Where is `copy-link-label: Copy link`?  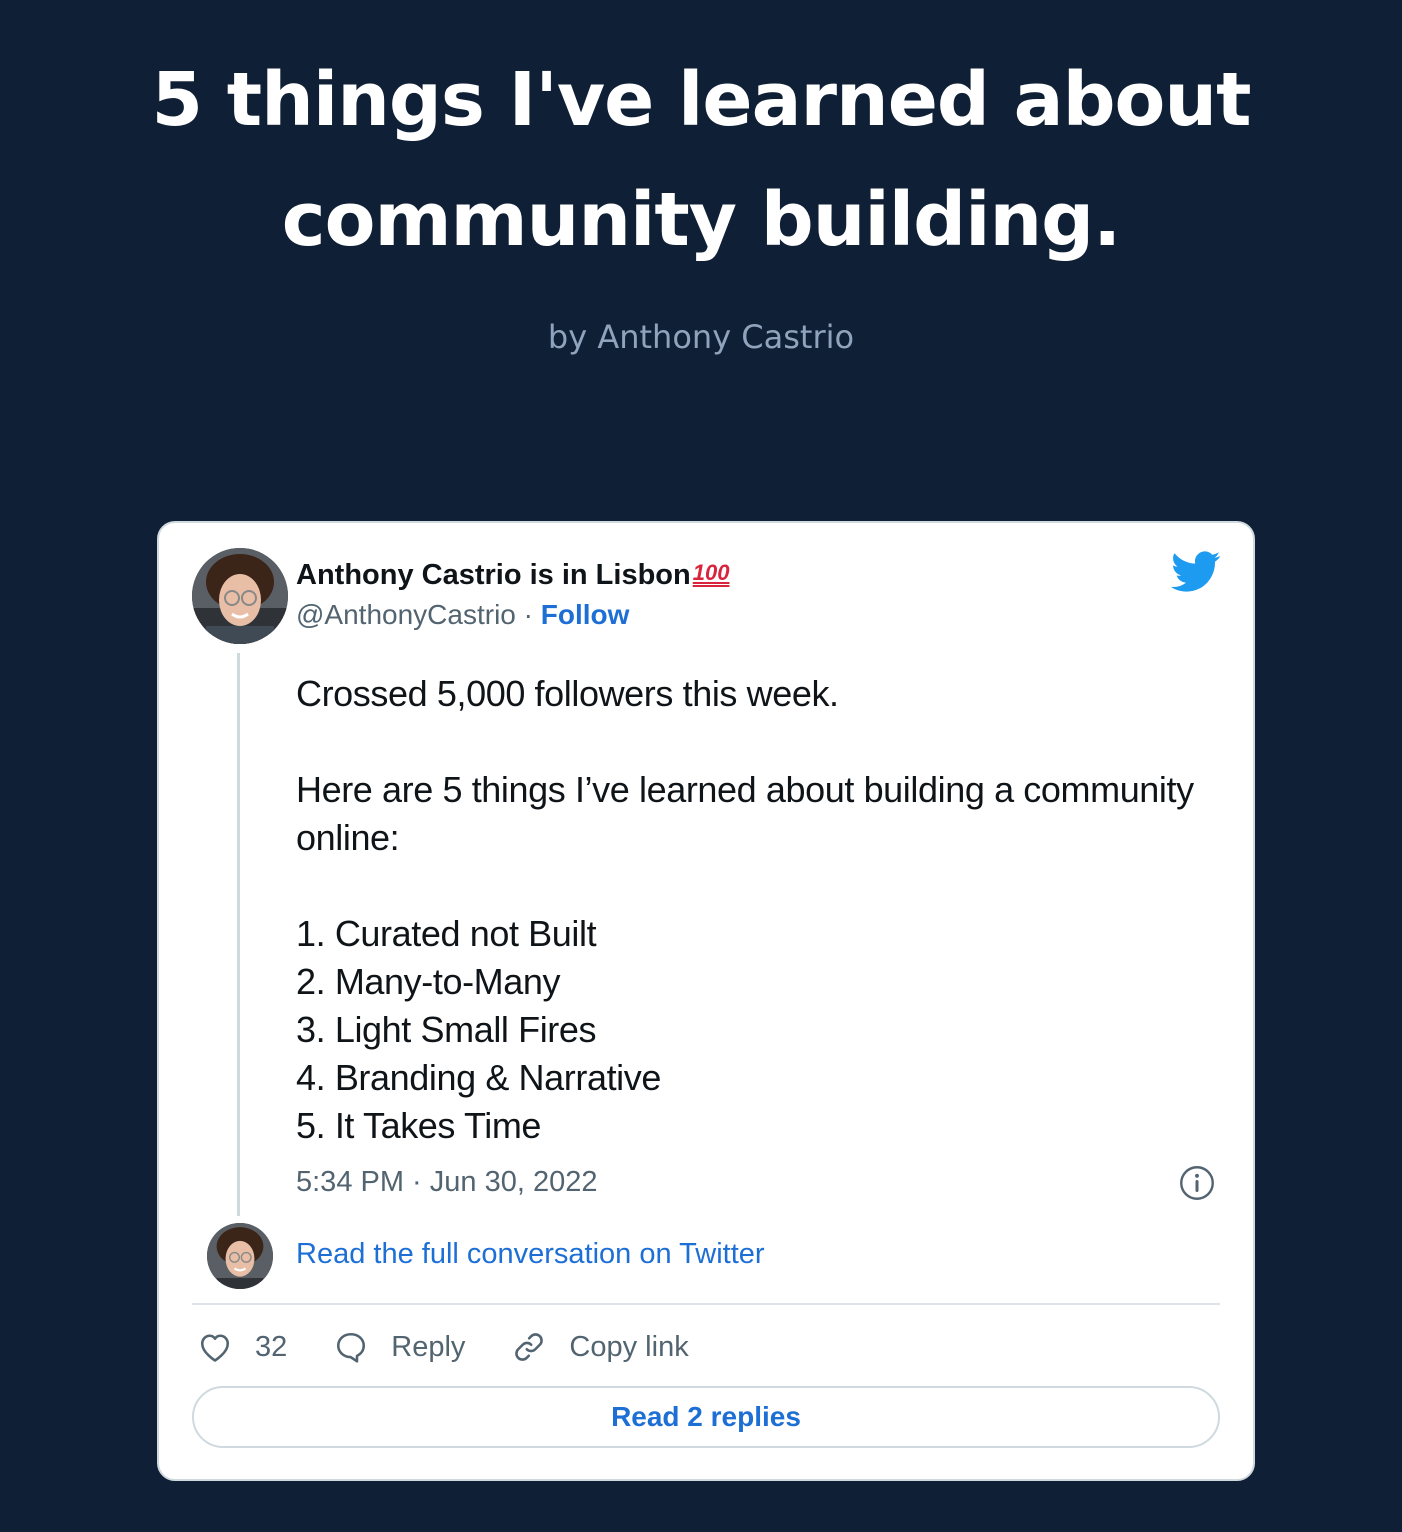 copy-link-label: Copy link is located at coordinates (629, 1346).